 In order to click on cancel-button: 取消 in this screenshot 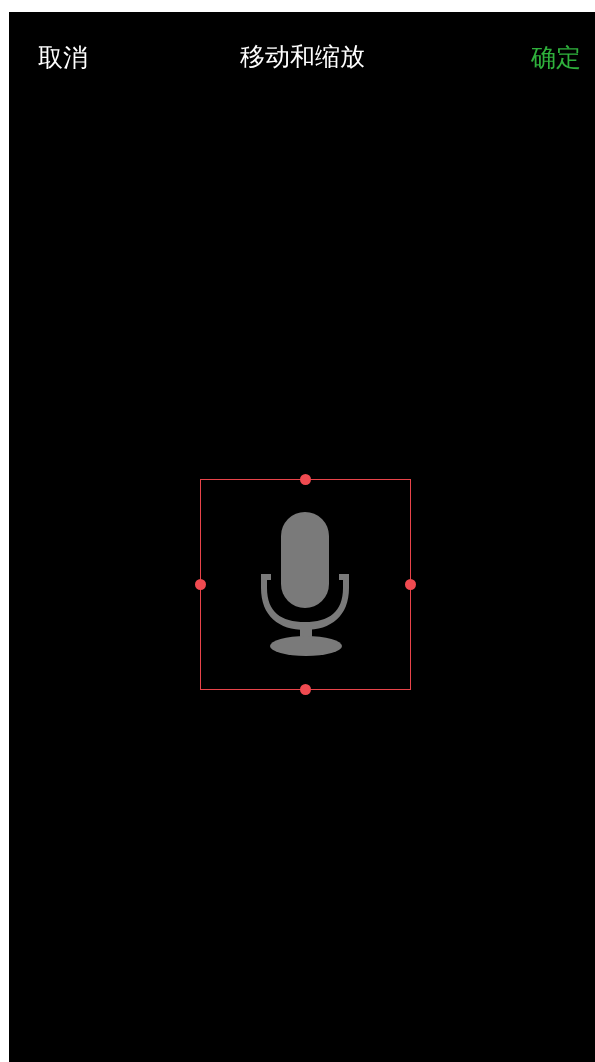, I will do `click(63, 57)`.